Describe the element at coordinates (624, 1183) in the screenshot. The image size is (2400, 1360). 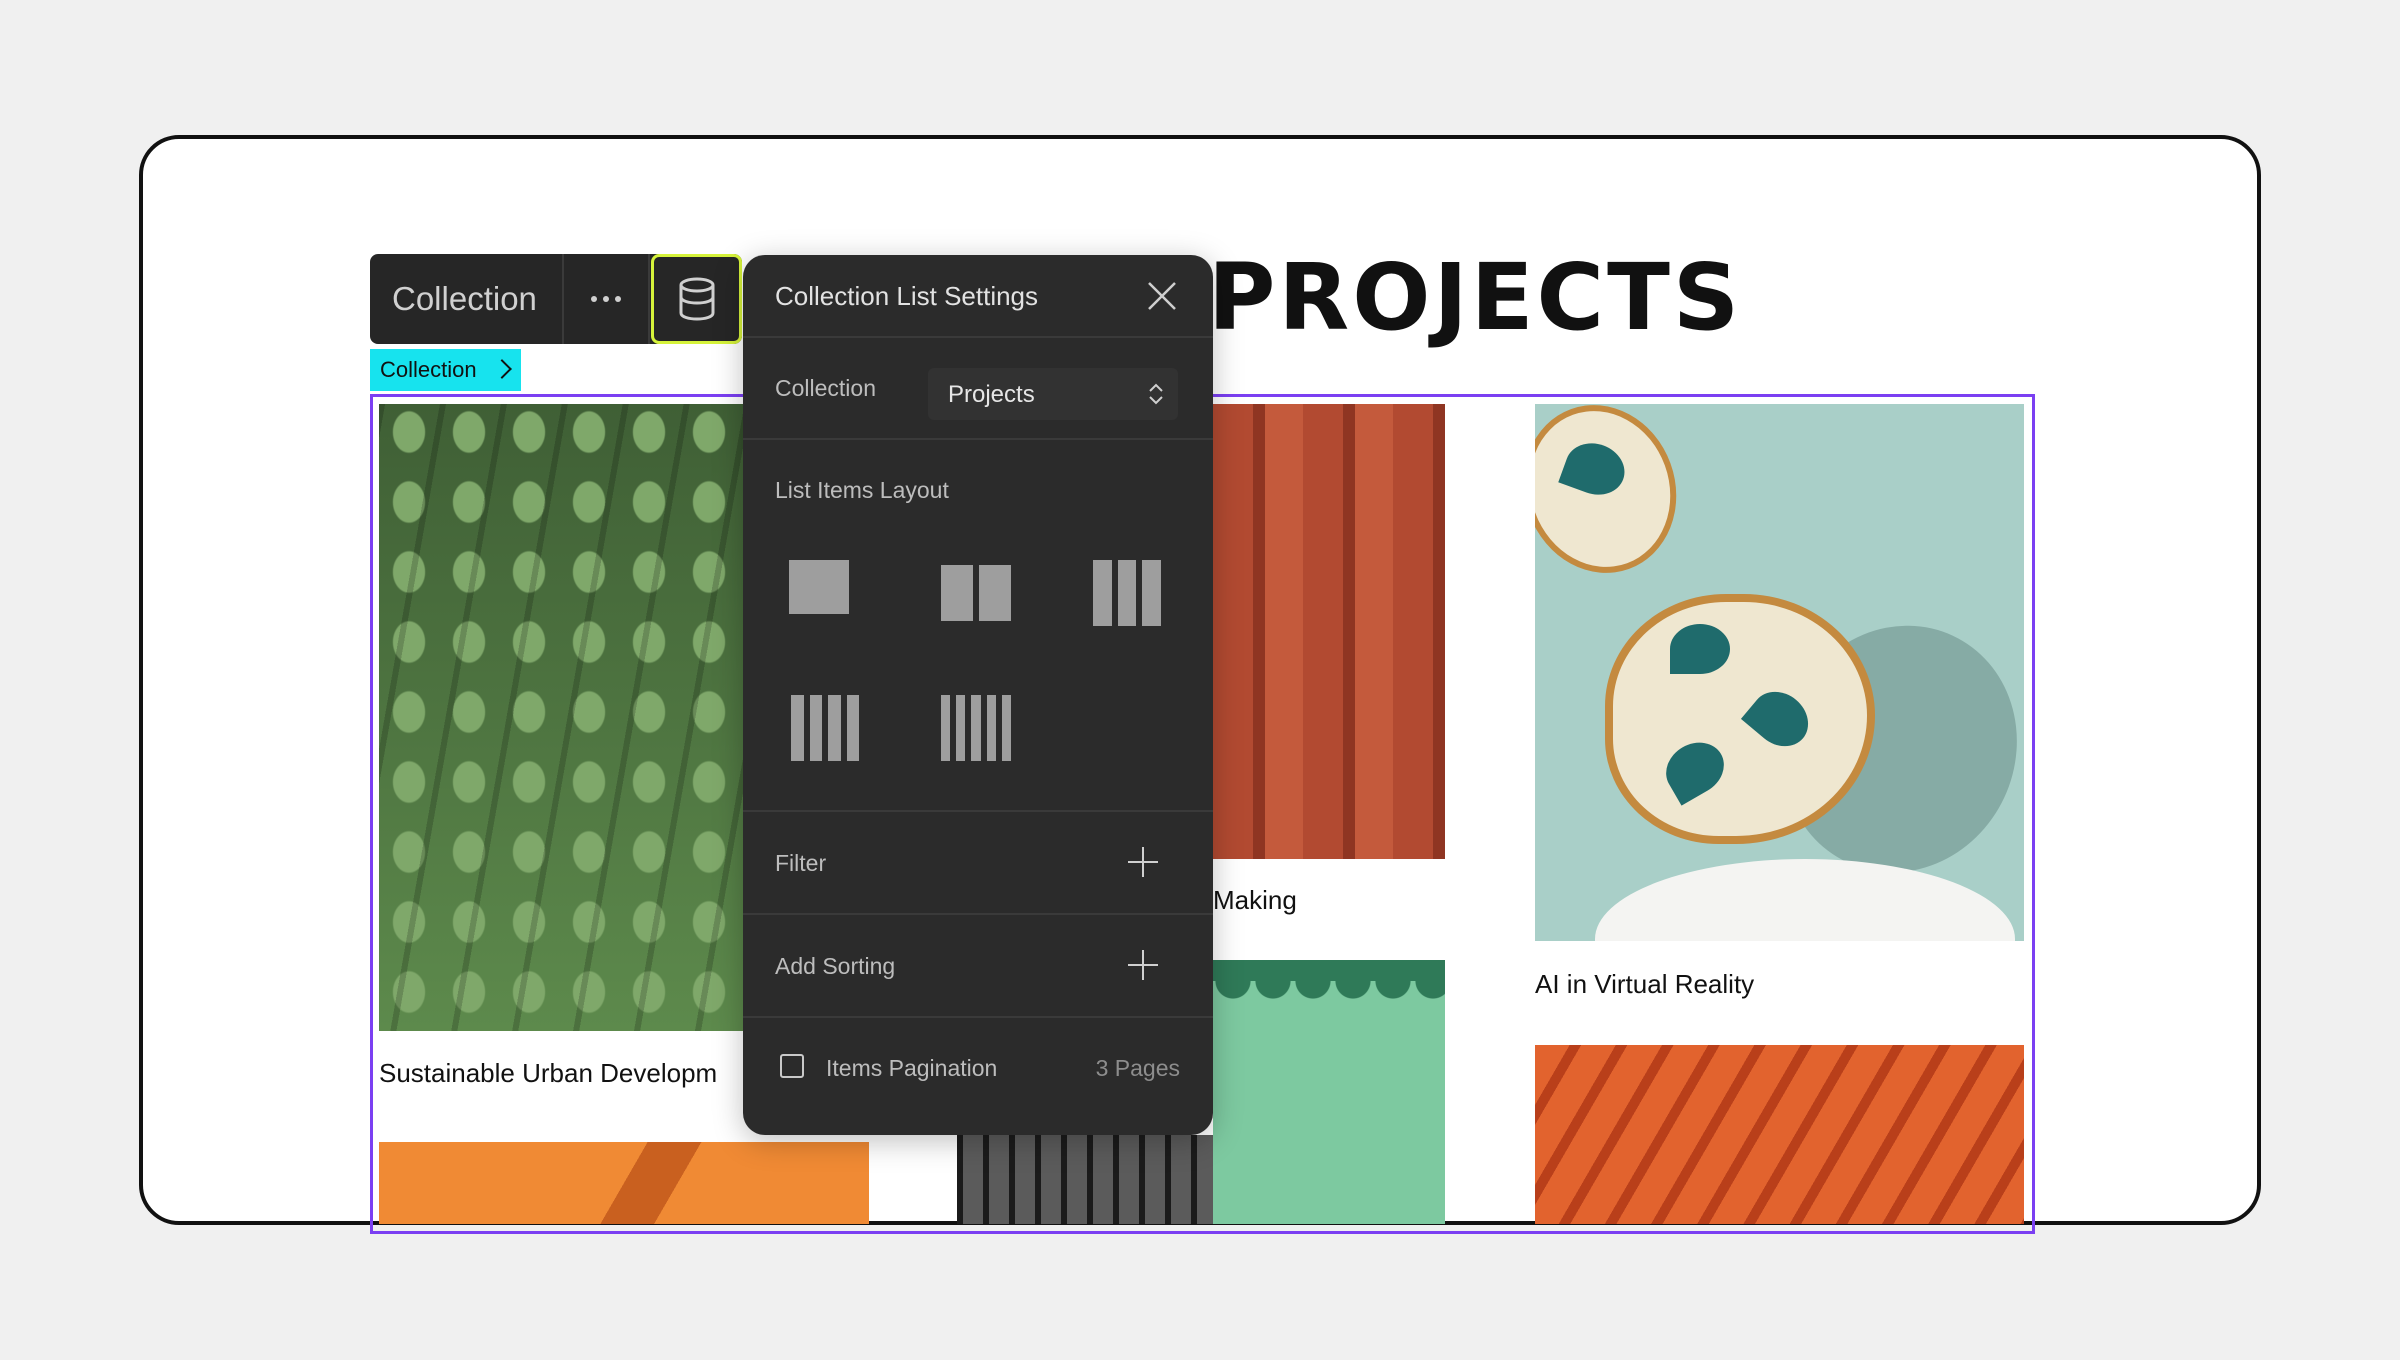
I see `card-image-orange-shadow` at that location.